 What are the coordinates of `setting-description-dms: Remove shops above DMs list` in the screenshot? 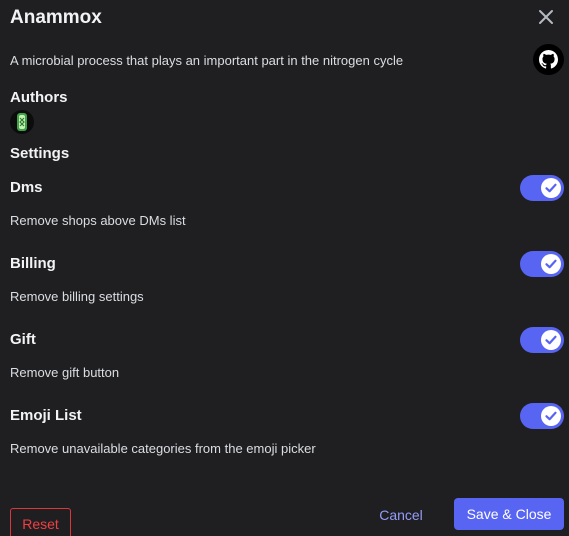 It's located at (98, 220).